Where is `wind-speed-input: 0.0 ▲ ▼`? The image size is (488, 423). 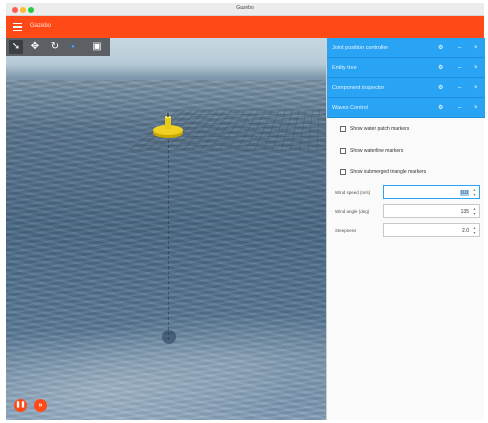 wind-speed-input: 0.0 ▲ ▼ is located at coordinates (431, 192).